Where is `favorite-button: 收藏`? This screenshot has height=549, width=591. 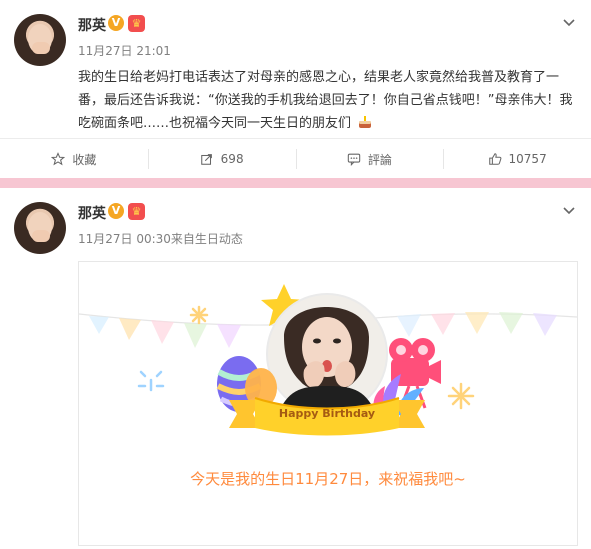 favorite-button: 收藏 is located at coordinates (74, 159).